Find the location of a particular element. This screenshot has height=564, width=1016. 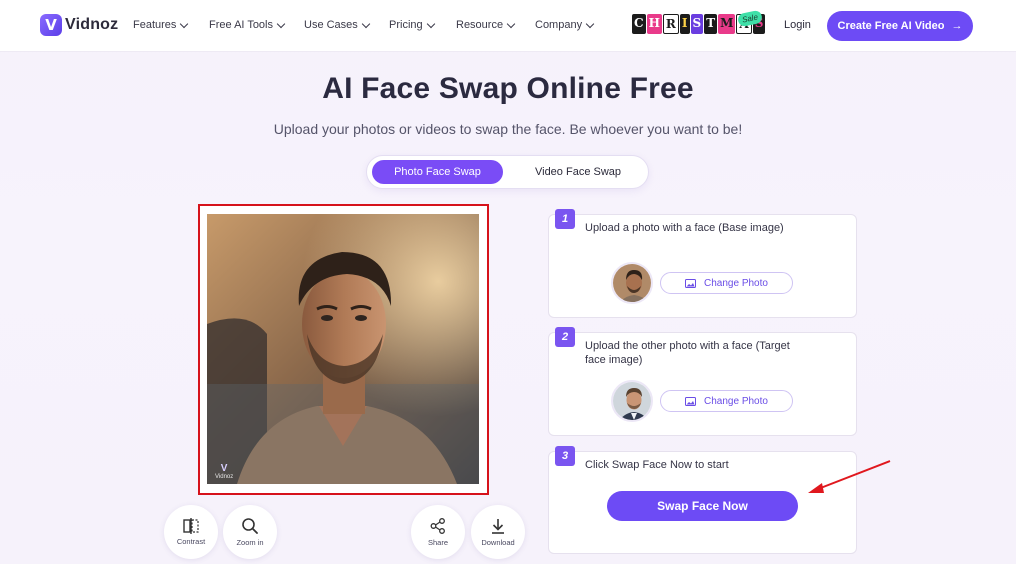

step-number-badge: 2 is located at coordinates (565, 337).